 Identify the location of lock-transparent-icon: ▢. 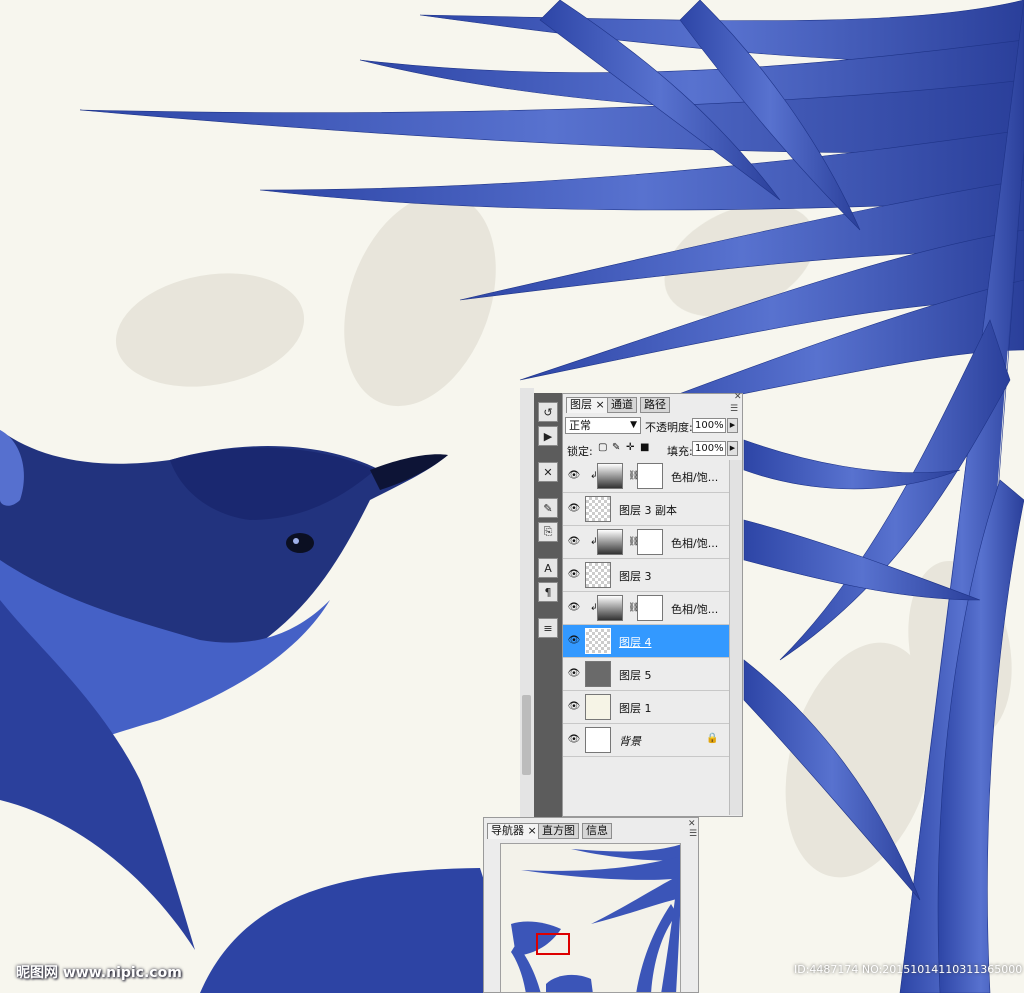
(603, 448).